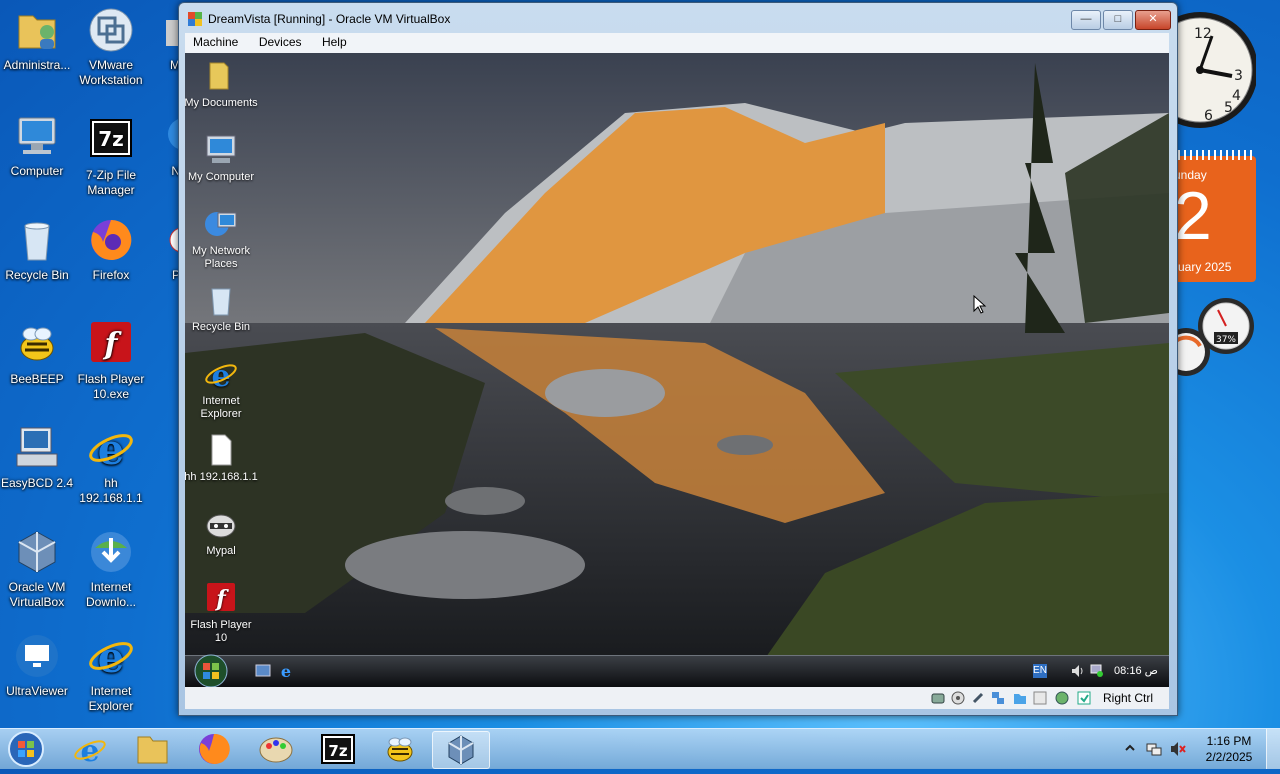 The width and height of the screenshot is (1280, 774). Describe the element at coordinates (1229, 741) in the screenshot. I see `tray-time: 1:16 PM` at that location.